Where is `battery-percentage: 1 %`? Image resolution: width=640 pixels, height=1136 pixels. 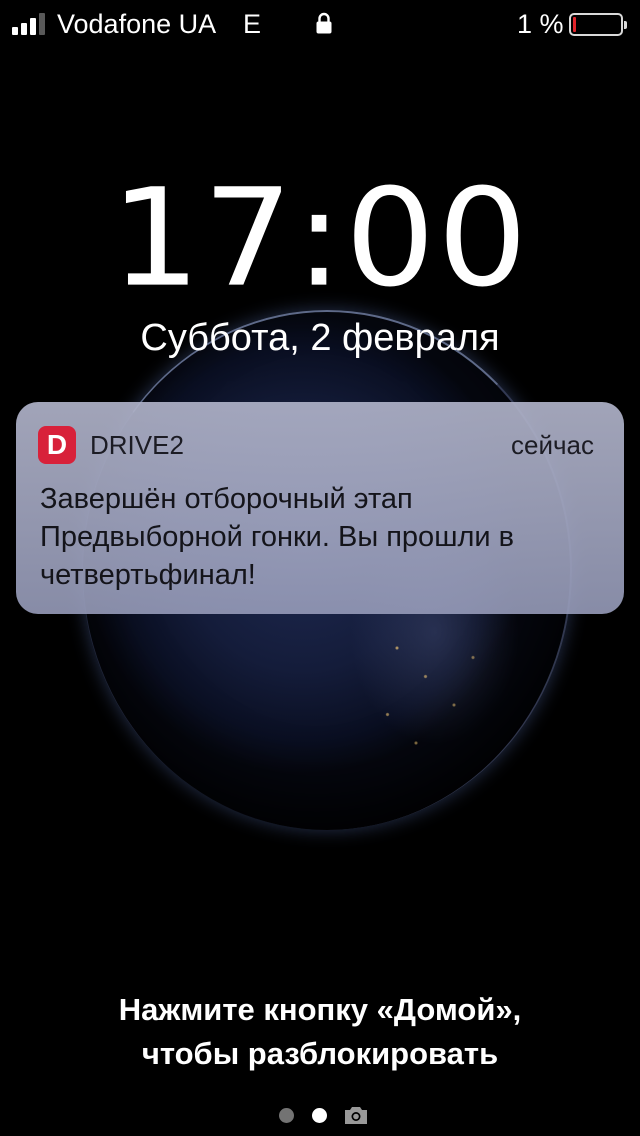 battery-percentage: 1 % is located at coordinates (540, 24).